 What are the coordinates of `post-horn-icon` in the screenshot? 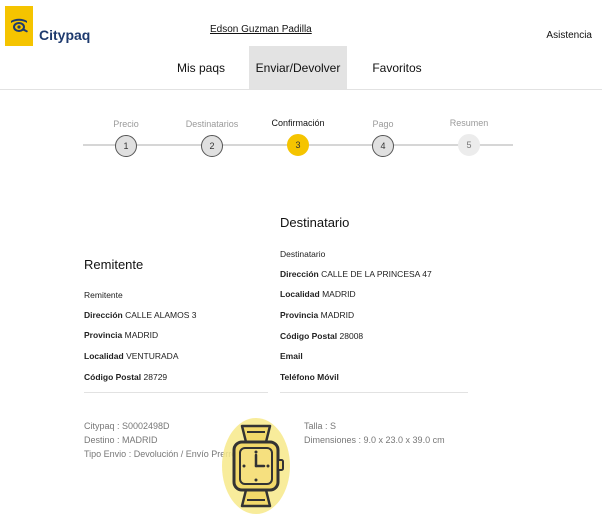 It's located at (19, 25).